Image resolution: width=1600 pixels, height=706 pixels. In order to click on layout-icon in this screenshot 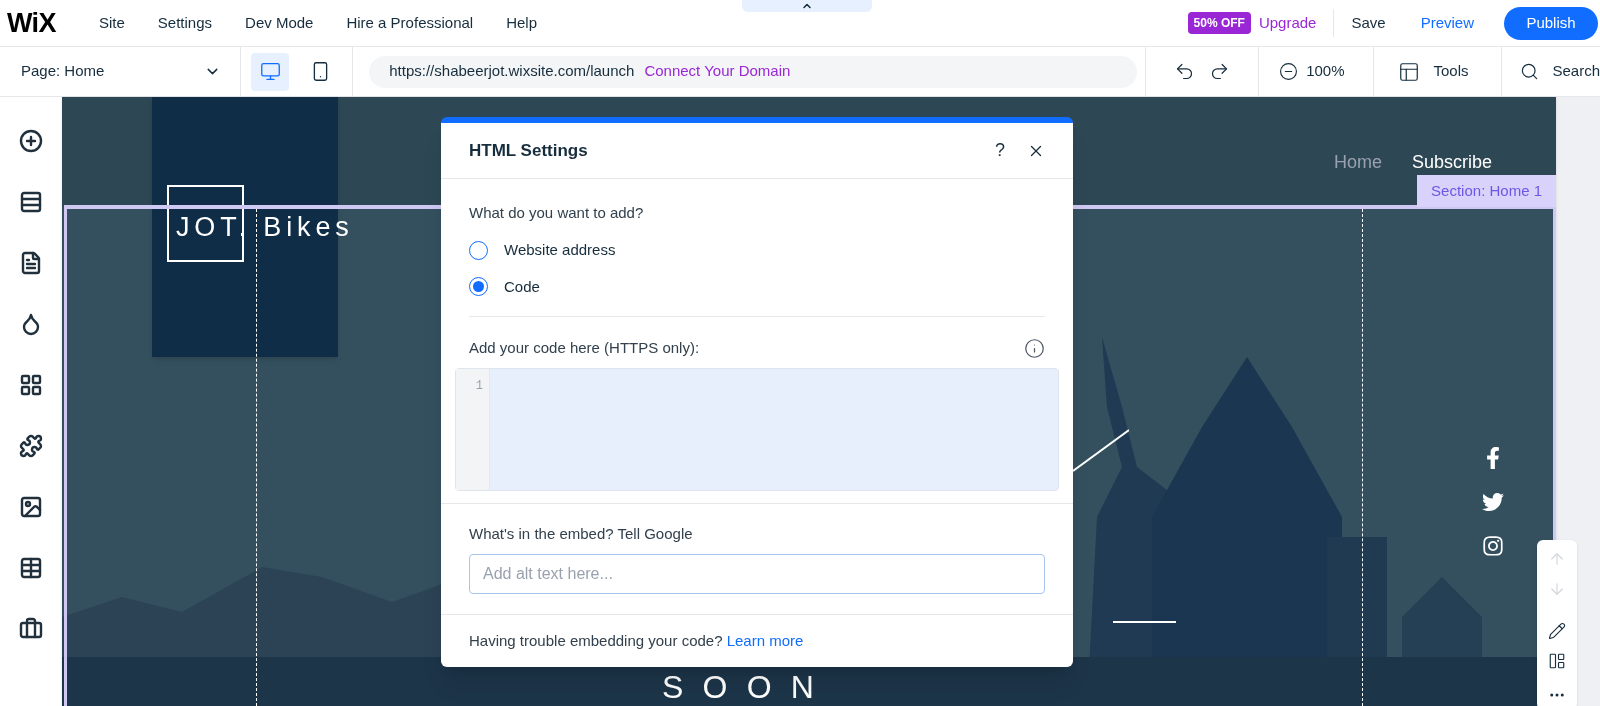, I will do `click(1557, 661)`.